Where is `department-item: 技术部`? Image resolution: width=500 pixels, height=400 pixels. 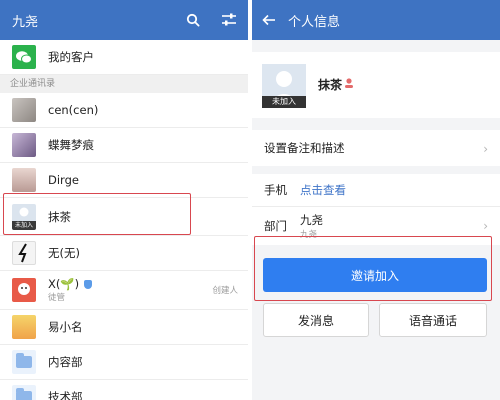
department-item: 技术部 is located at coordinates (124, 390).